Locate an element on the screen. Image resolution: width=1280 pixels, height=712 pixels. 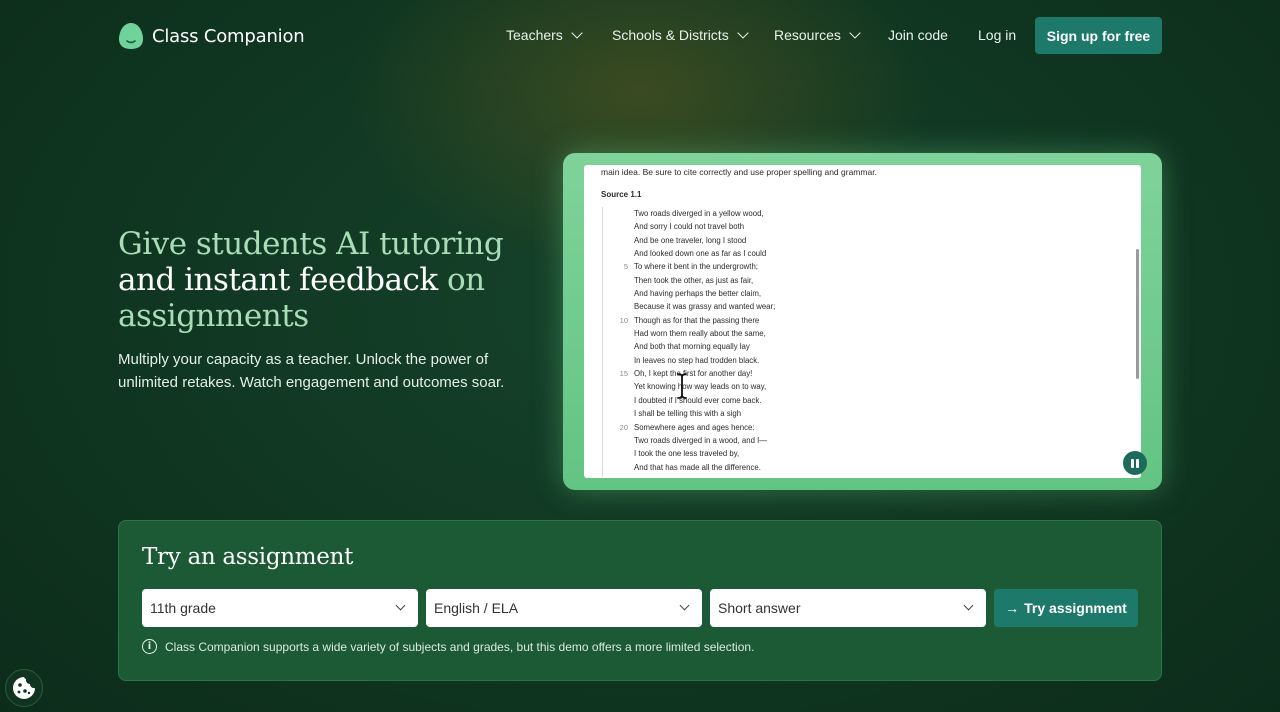
poem-line-text: And both that morning equally lay is located at coordinates (692, 347).